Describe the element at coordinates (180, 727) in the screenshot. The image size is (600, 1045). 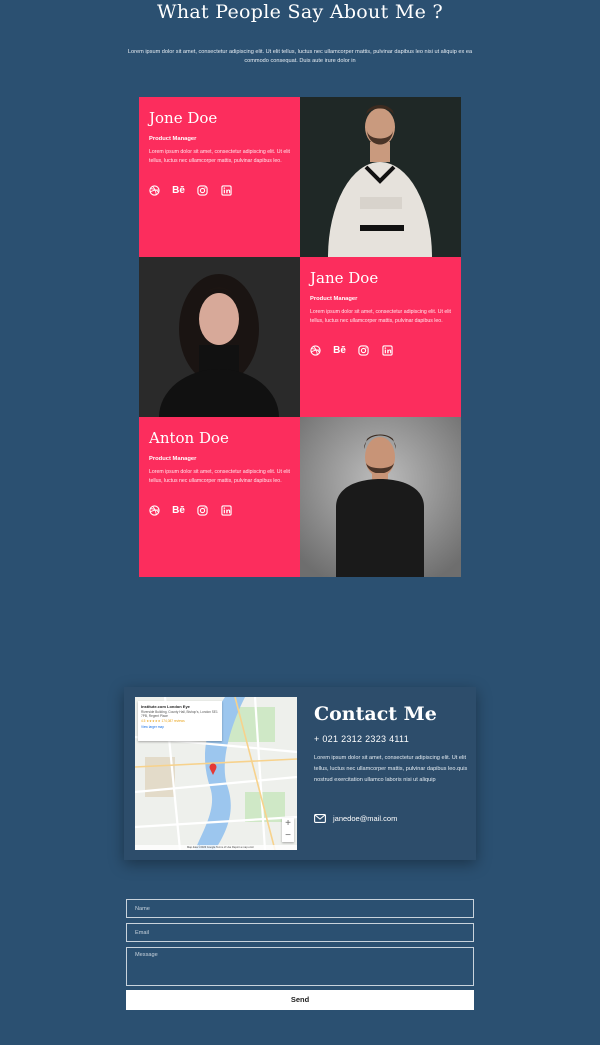
I see `view-larger-map-link: View larger map` at that location.